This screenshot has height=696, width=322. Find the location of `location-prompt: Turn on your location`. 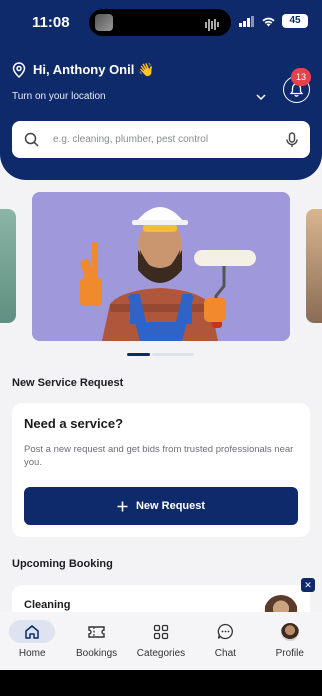

location-prompt: Turn on your location is located at coordinates (59, 96).